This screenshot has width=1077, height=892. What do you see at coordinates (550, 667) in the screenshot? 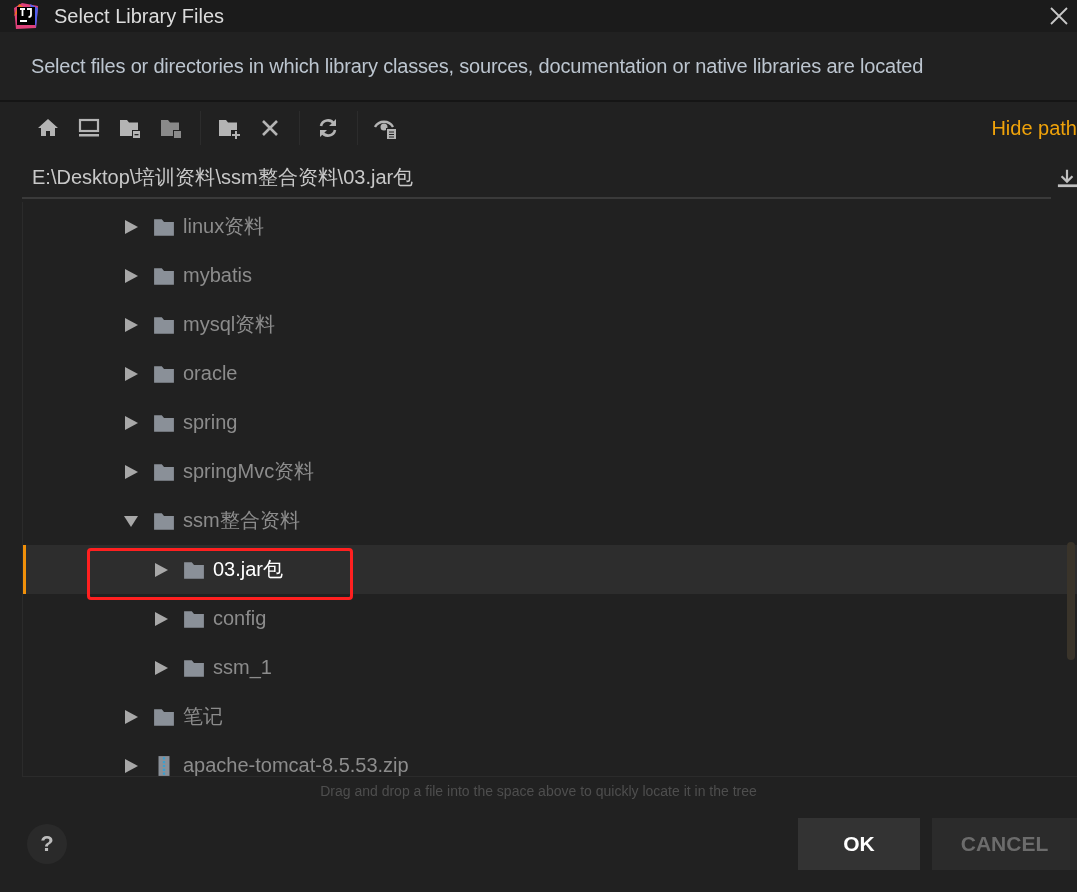
I see `tree-row: ssm_1` at bounding box center [550, 667].